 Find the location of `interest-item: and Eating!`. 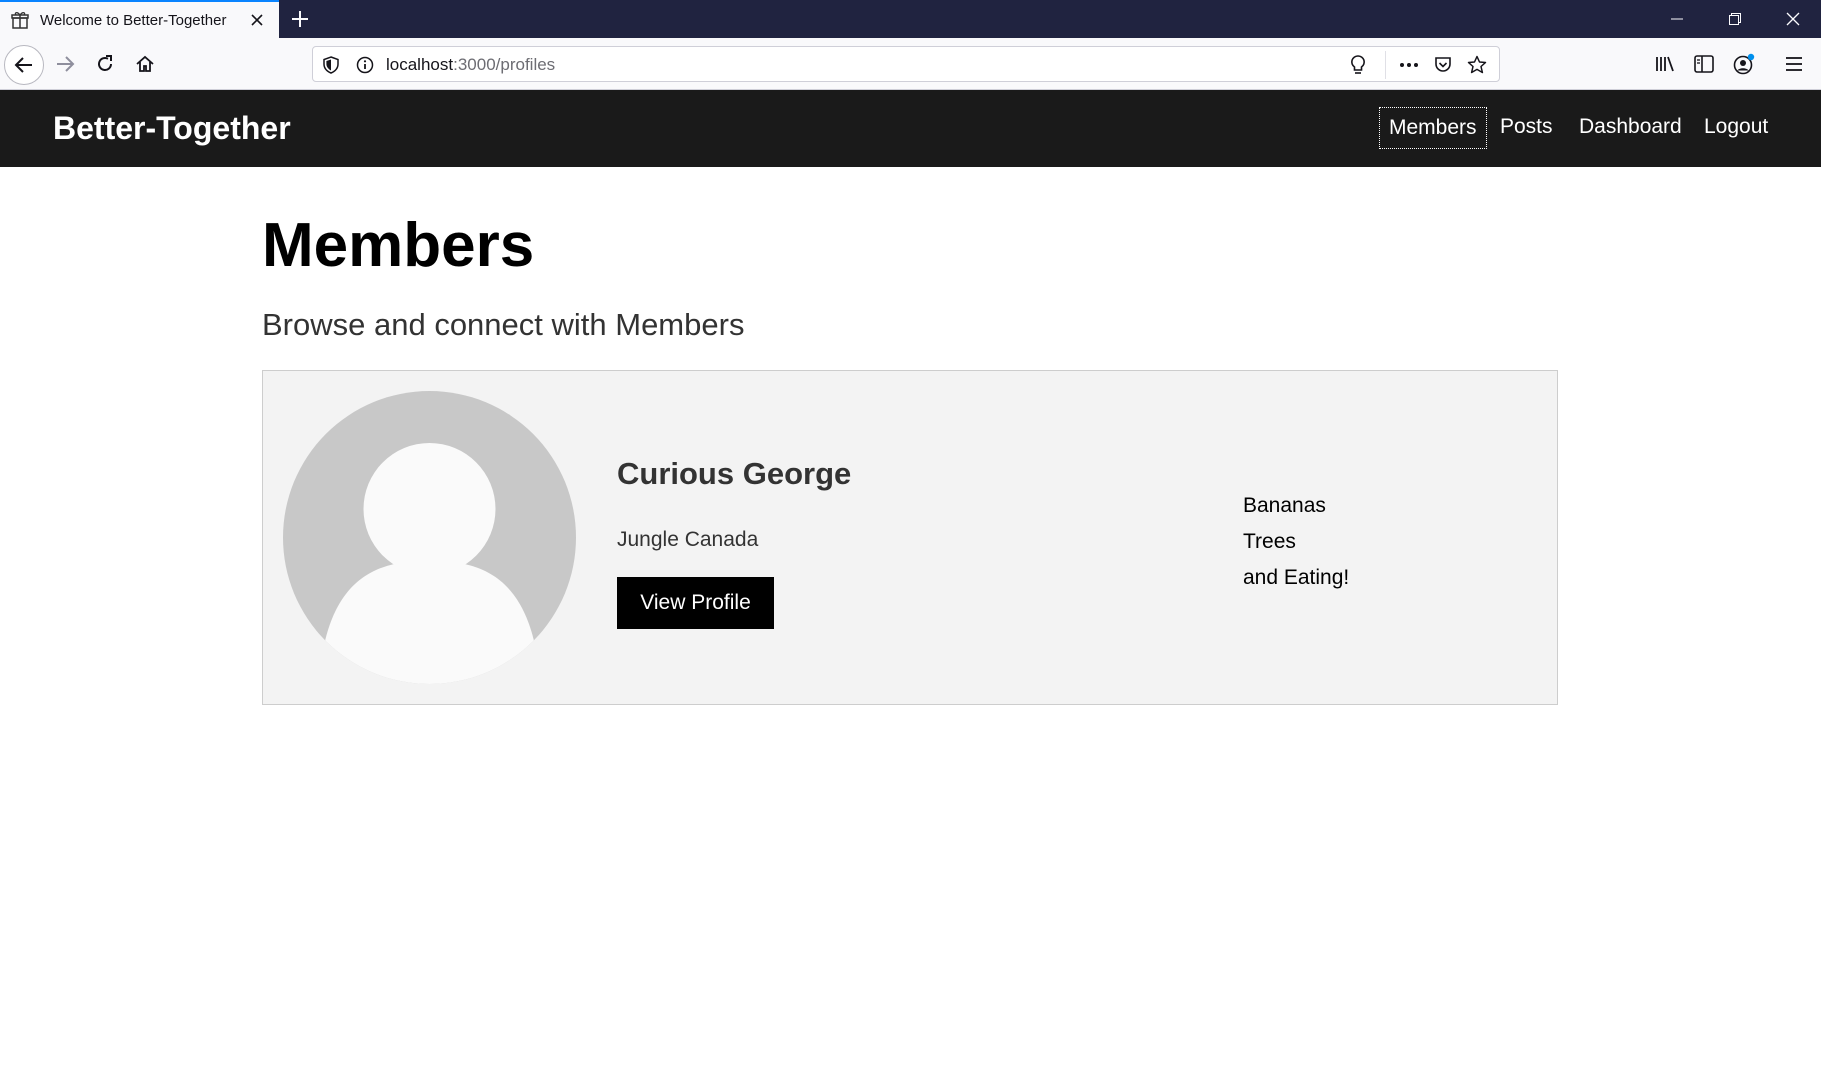

interest-item: and Eating! is located at coordinates (1296, 577).